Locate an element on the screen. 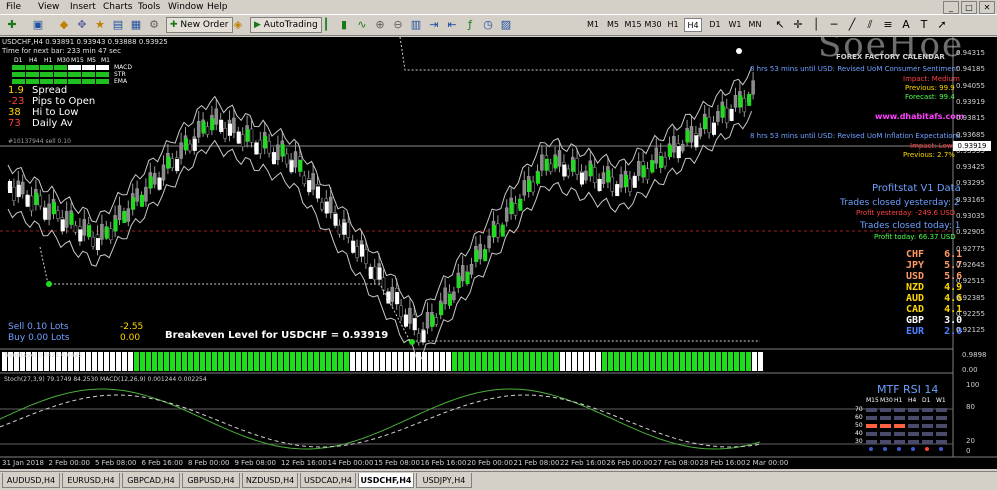 The image size is (997, 490). close-button: ✕ is located at coordinates (987, 7).